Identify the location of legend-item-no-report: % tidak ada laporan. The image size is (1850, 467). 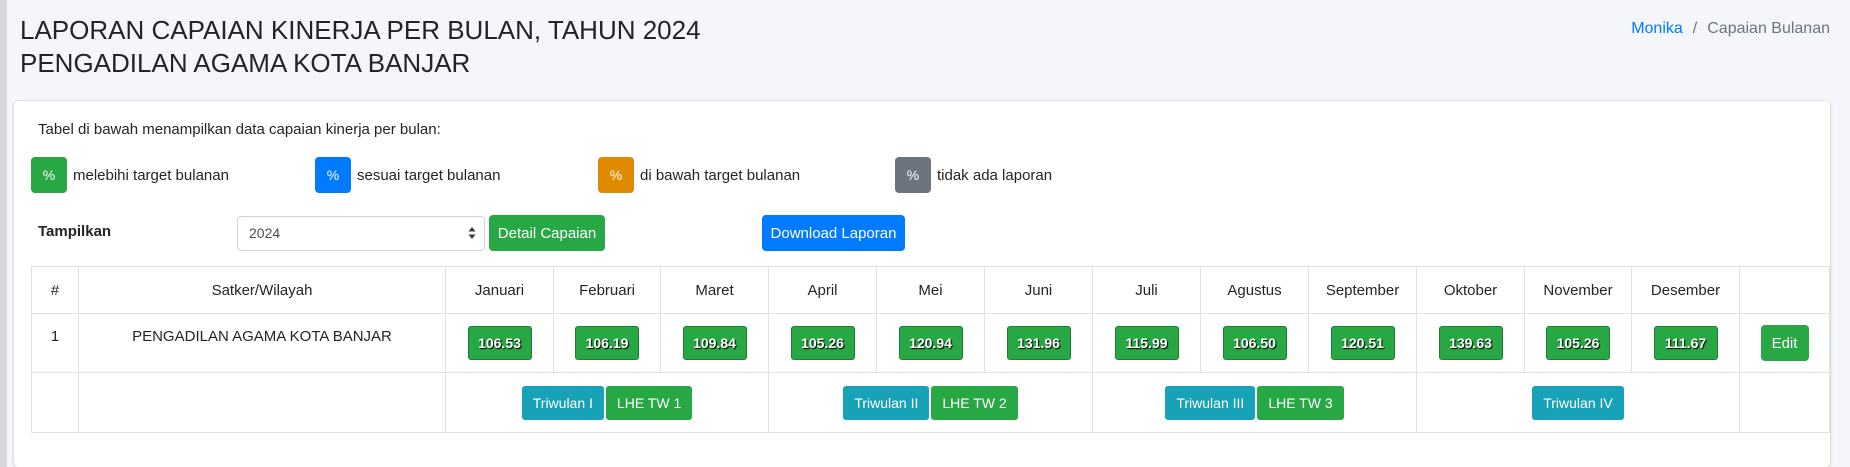
(973, 175).